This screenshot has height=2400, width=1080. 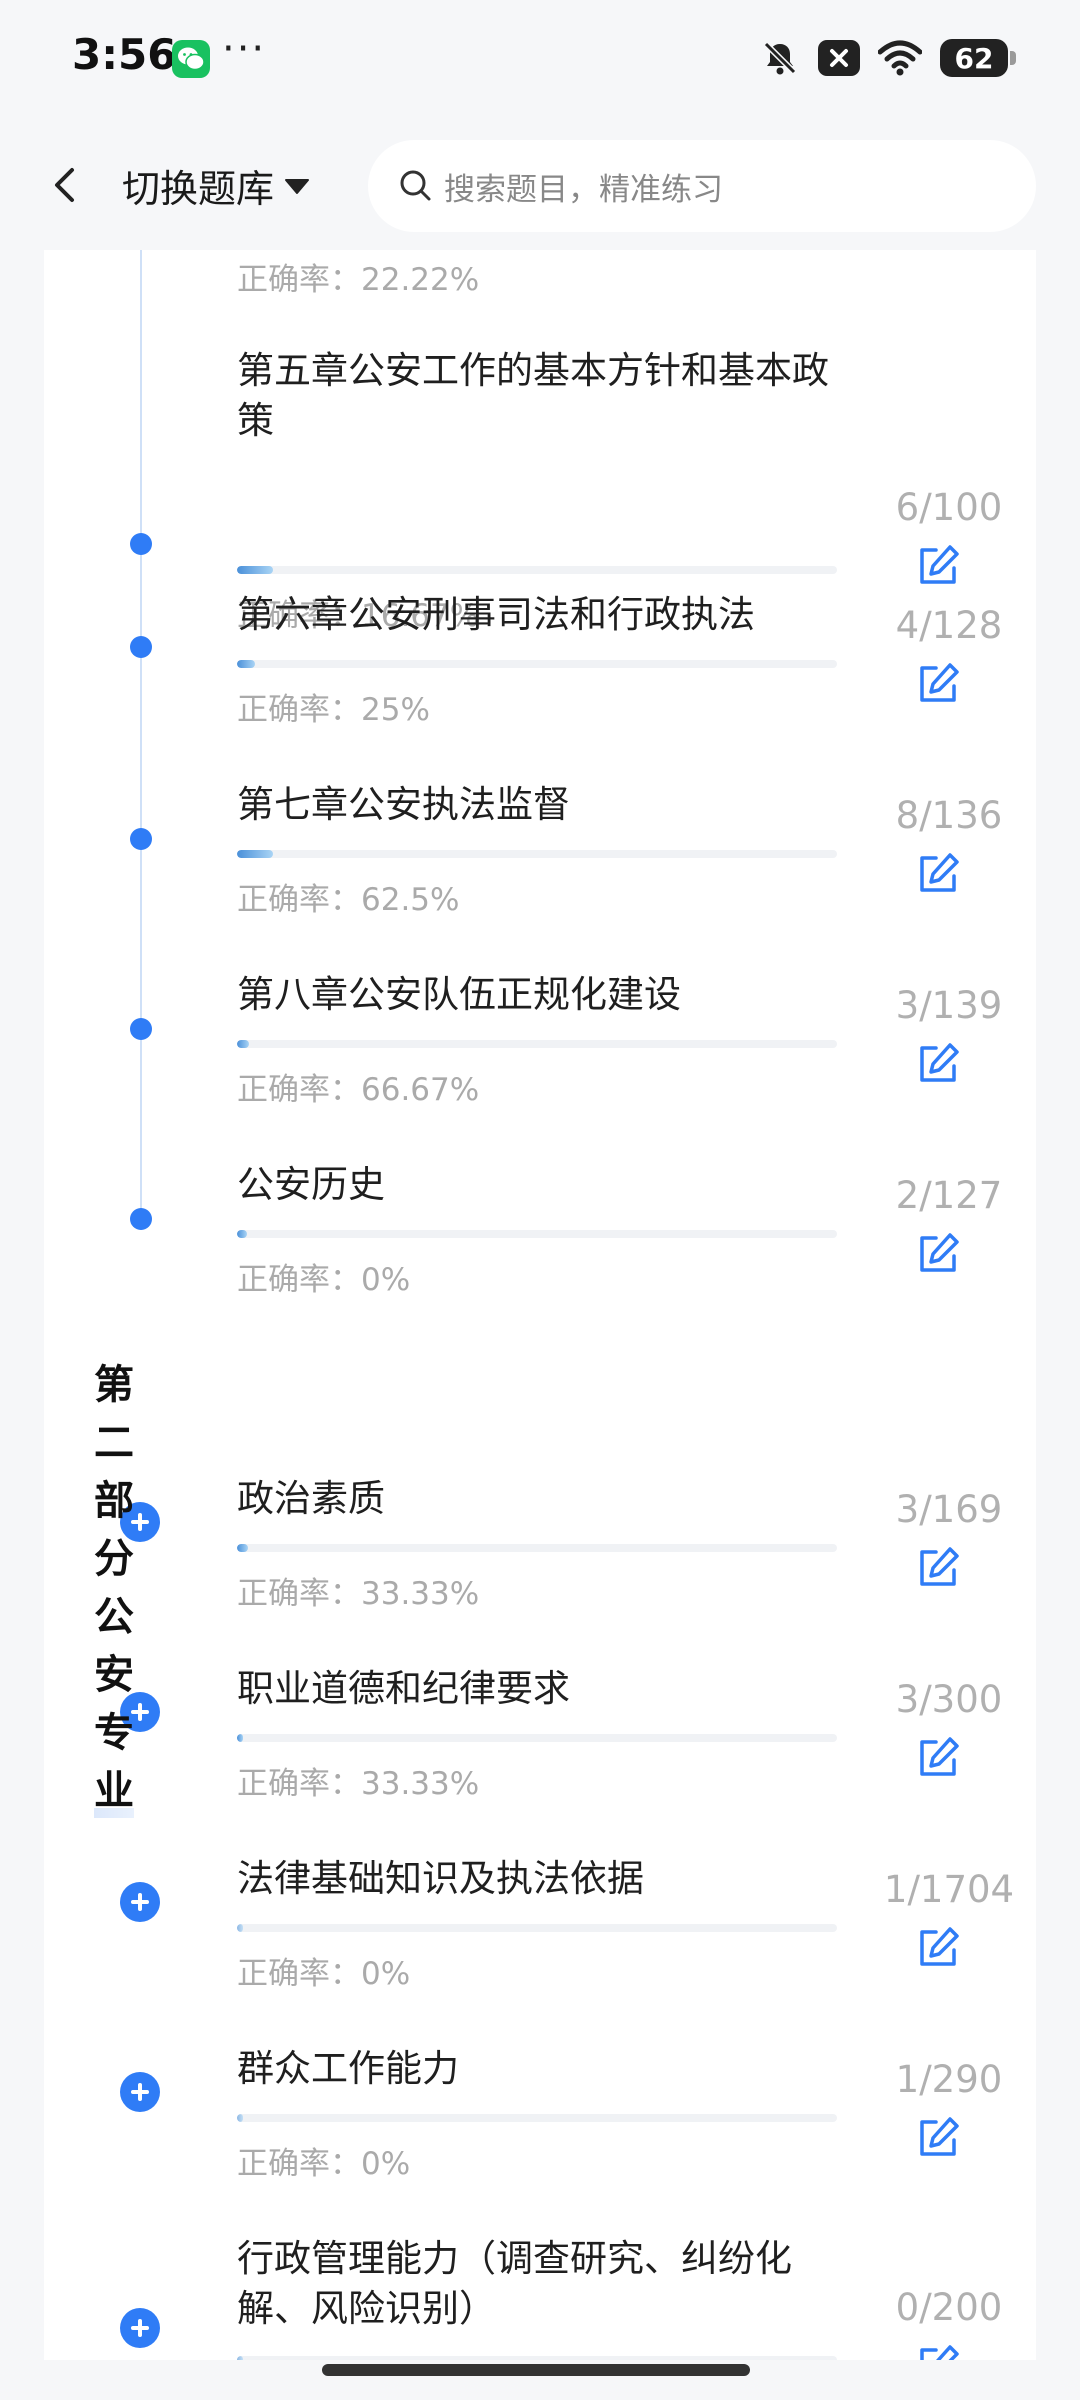 I want to click on status-more-dots: ···, so click(x=244, y=49).